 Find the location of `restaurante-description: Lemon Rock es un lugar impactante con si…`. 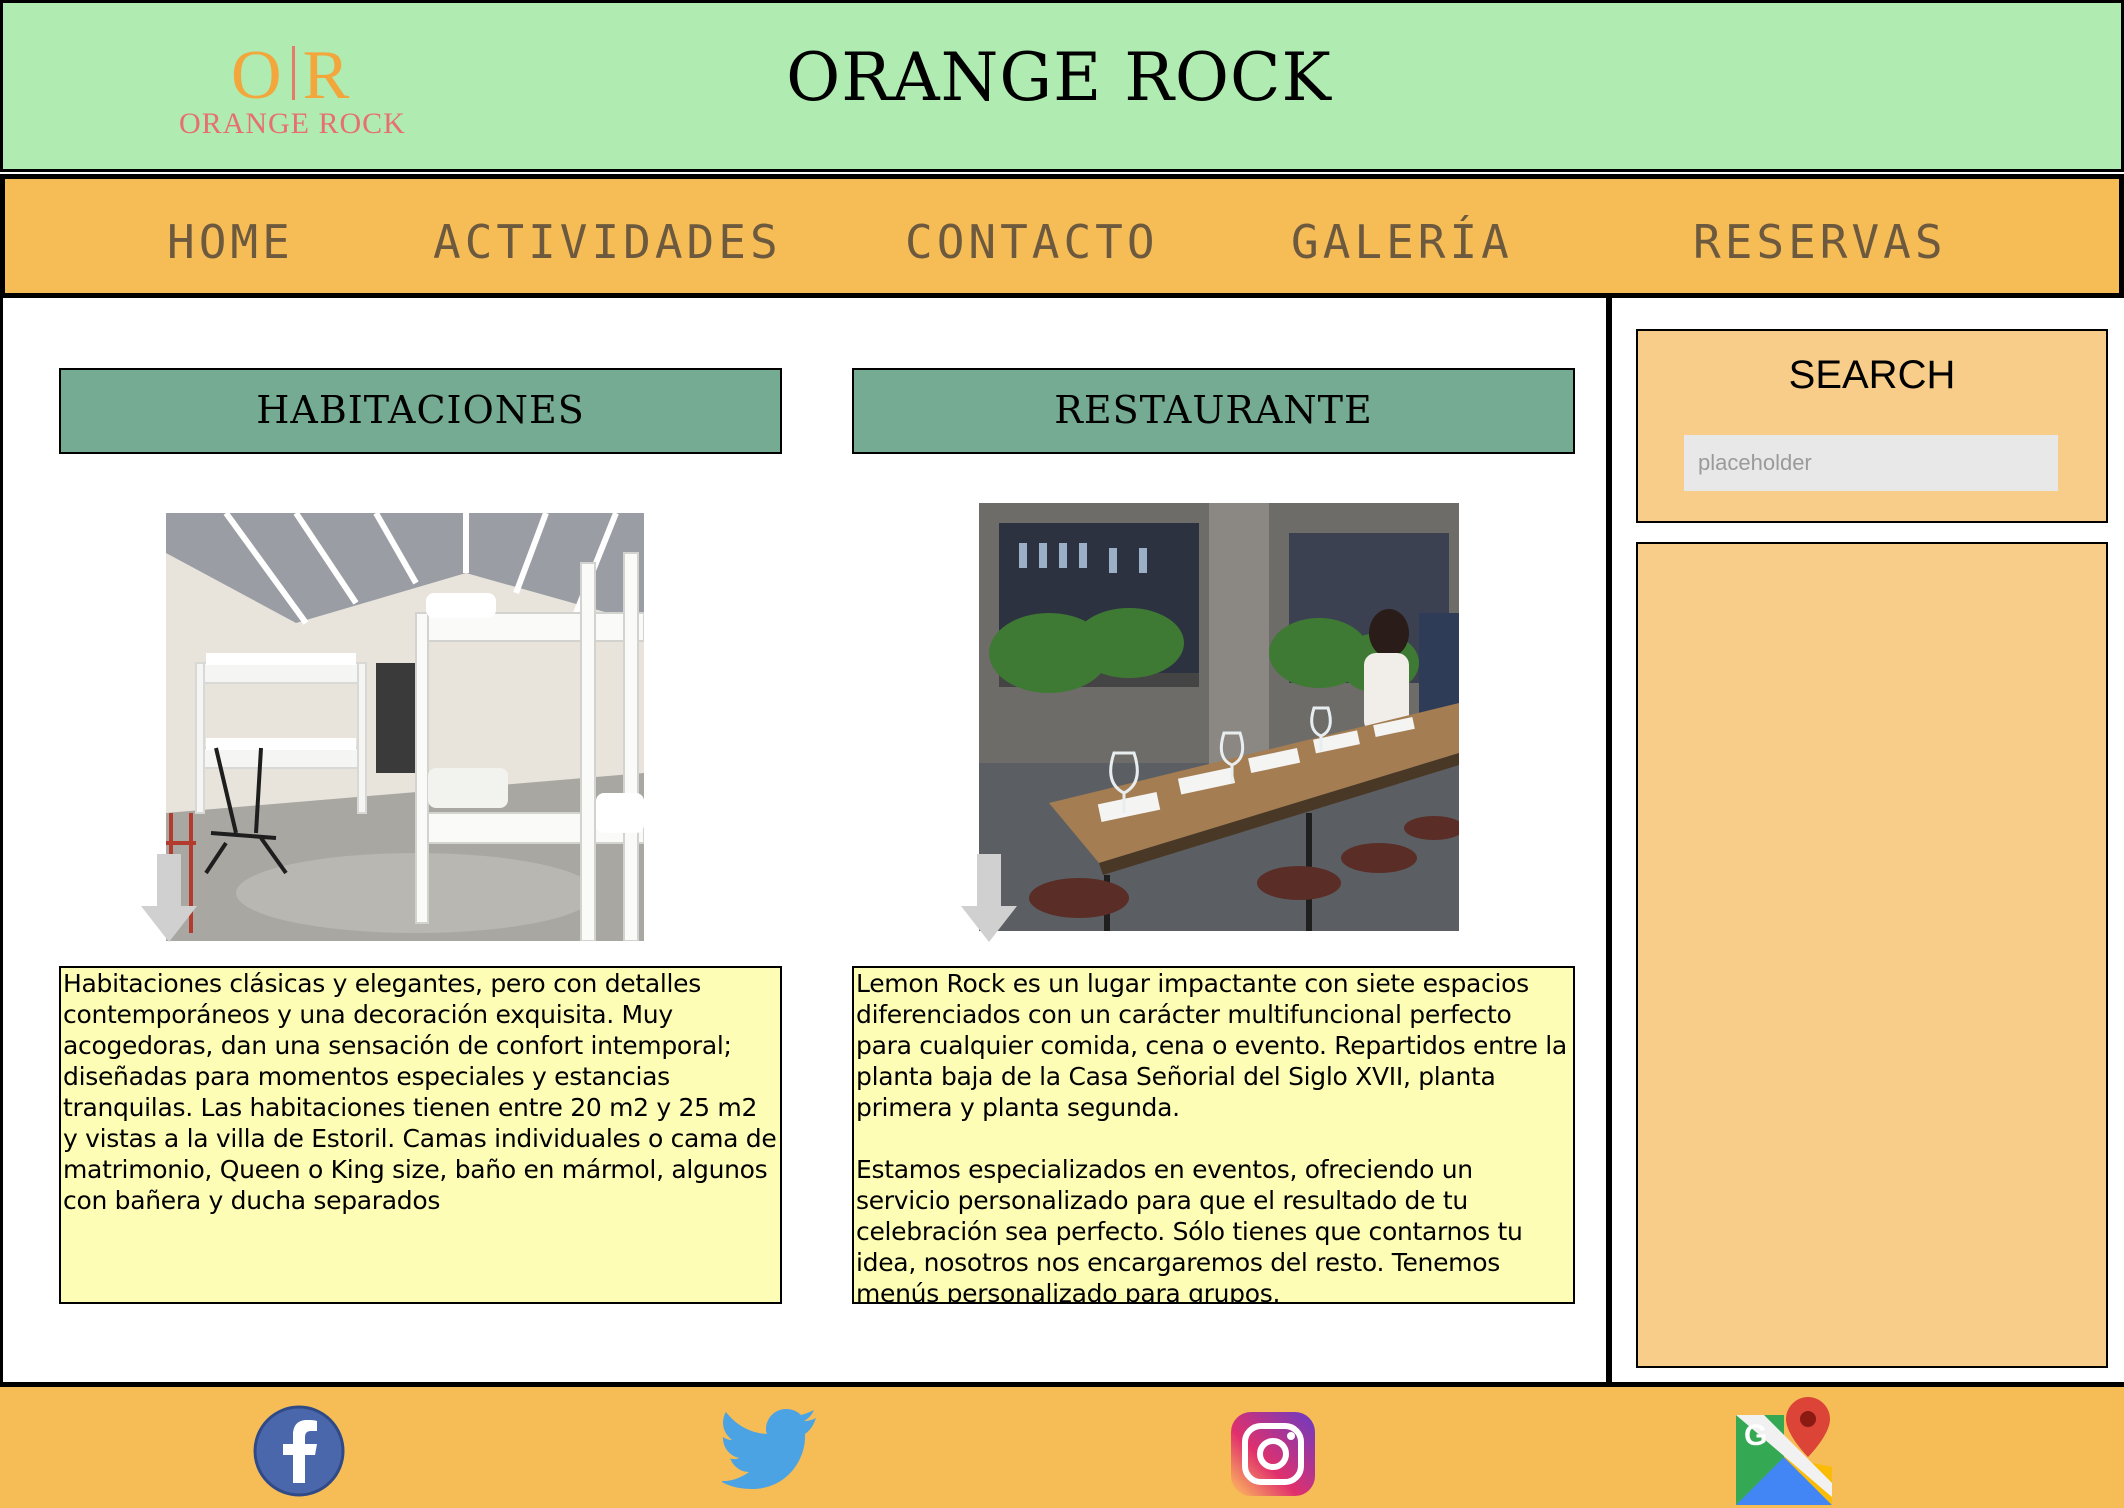

restaurante-description: Lemon Rock es un lugar impactante con si… is located at coordinates (1213, 1135).